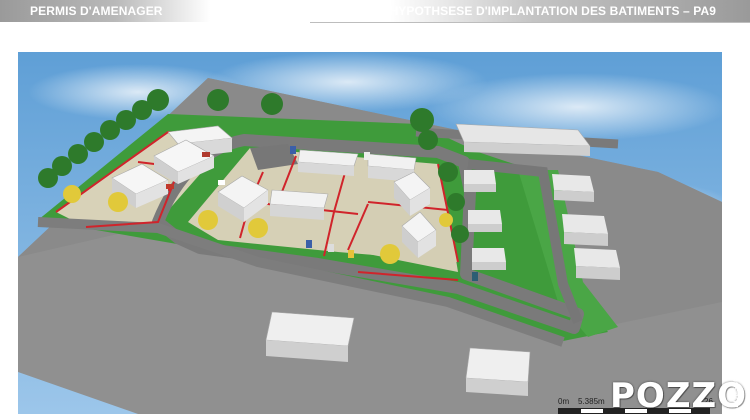 The height and width of the screenshot is (420, 750). Describe the element at coordinates (591, 401) in the screenshot. I see `scale-mid-label: 5.385m` at that location.